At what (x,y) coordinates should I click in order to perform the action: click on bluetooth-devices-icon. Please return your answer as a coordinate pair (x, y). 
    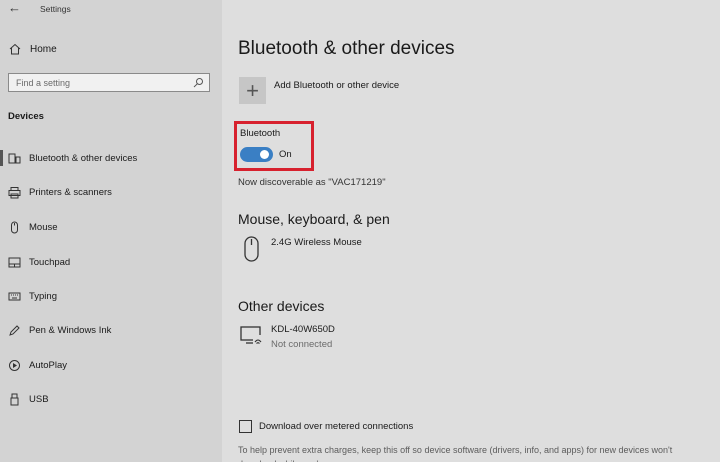
    Looking at the image, I should click on (14, 158).